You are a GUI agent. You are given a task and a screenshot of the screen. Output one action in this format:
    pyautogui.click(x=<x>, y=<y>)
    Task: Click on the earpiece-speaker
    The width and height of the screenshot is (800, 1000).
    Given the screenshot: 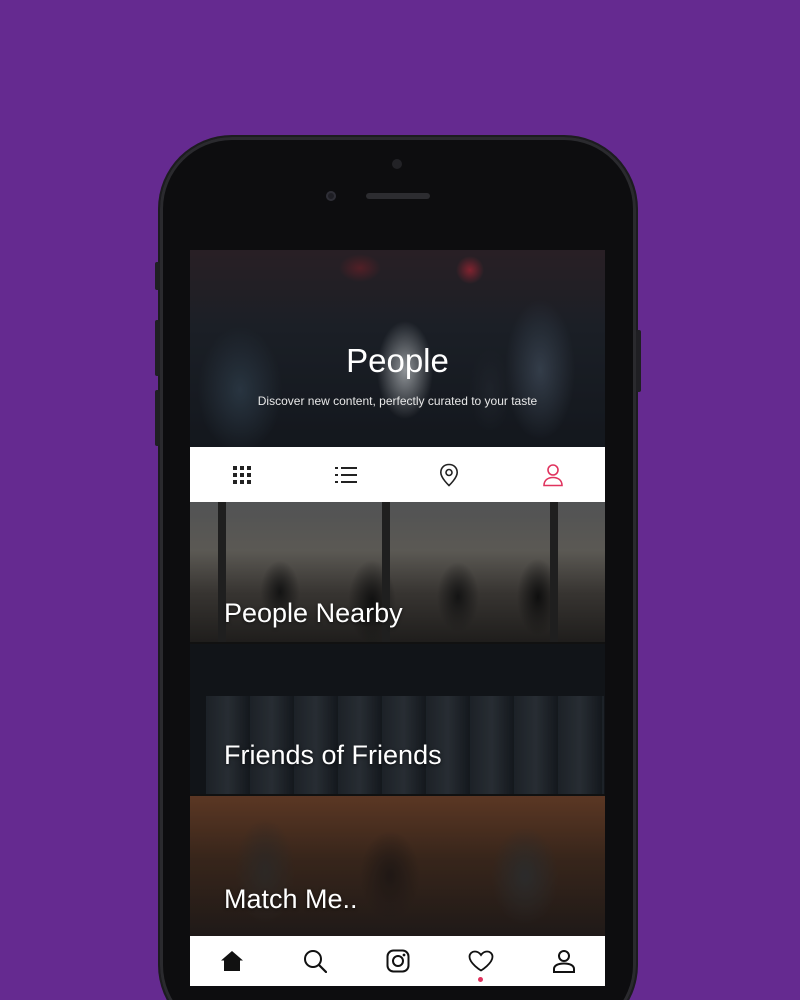 What is the action you would take?
    pyautogui.click(x=398, y=196)
    